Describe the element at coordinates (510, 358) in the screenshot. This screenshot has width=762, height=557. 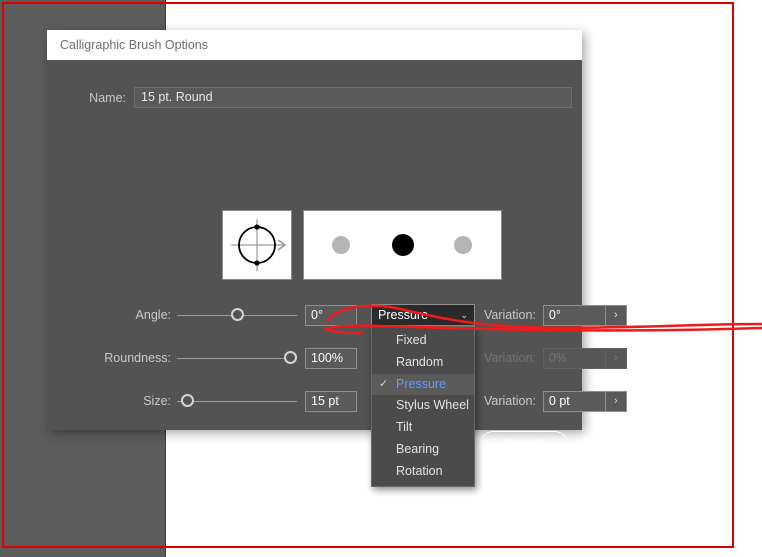
I see `roundness-variation-label: Variation:` at that location.